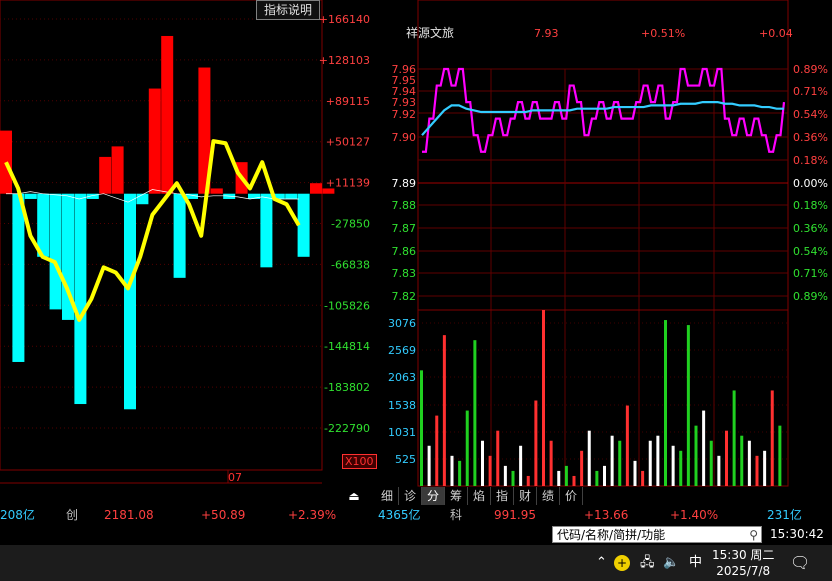 The image size is (832, 581). What do you see at coordinates (402, 323) in the screenshot?
I see `volume-axis-label: 3076` at bounding box center [402, 323].